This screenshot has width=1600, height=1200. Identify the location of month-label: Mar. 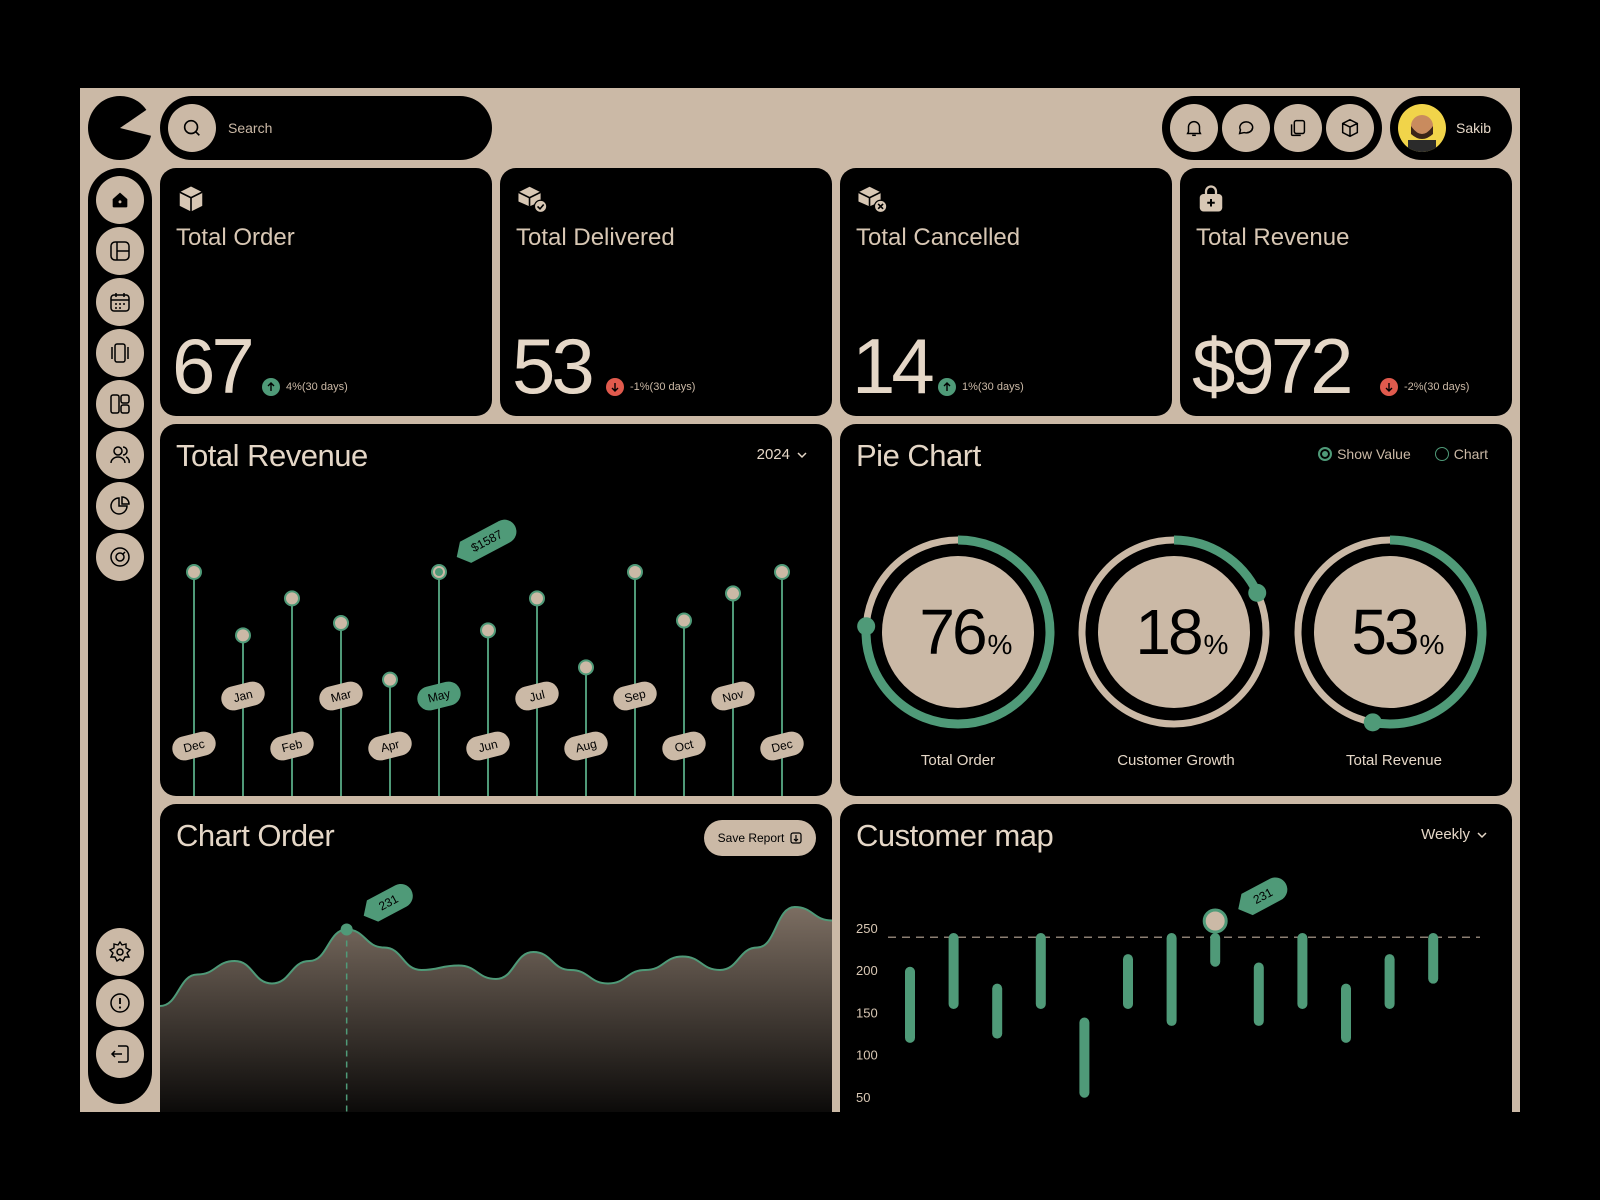
(341, 696).